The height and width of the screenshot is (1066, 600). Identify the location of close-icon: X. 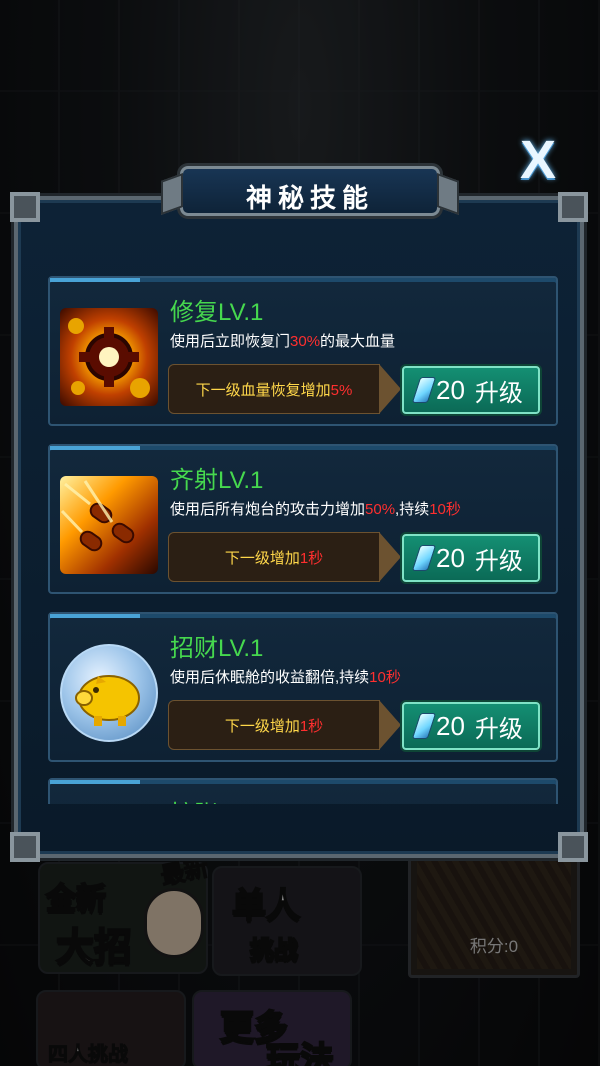
(538, 160).